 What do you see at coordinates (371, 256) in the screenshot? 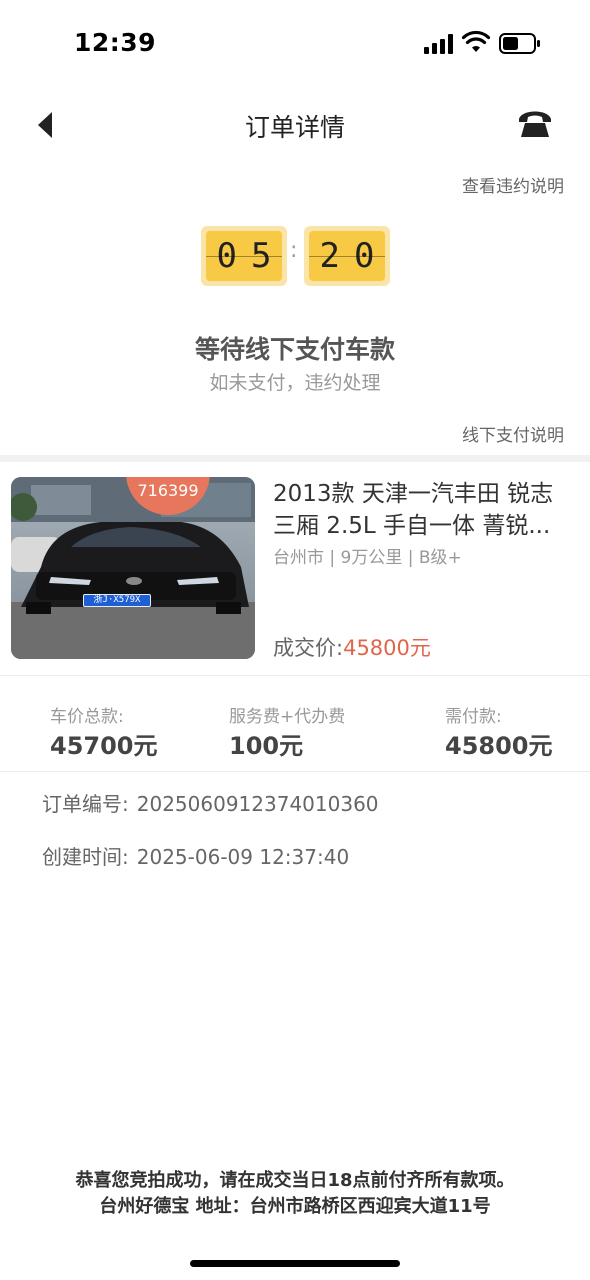
I see `seconds-digit-2: 0` at bounding box center [371, 256].